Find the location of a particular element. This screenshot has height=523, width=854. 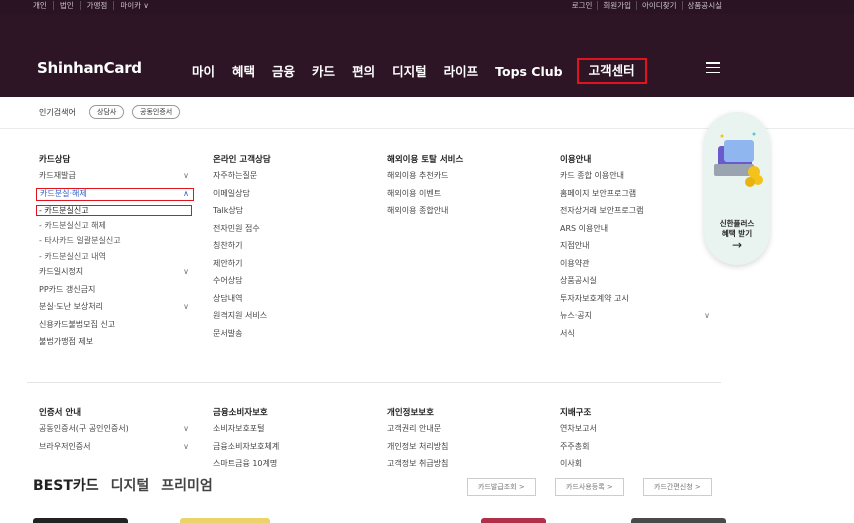

card-easy-apply-button: 카드간편신청 > is located at coordinates (677, 487).